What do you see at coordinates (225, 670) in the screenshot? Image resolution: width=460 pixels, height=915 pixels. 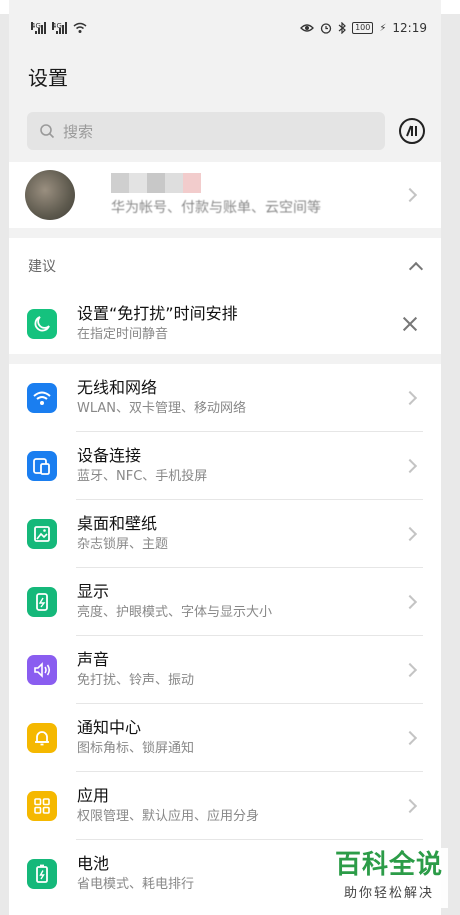 I see `settings-item-sound: 声音 免打扰、铃声、振动` at bounding box center [225, 670].